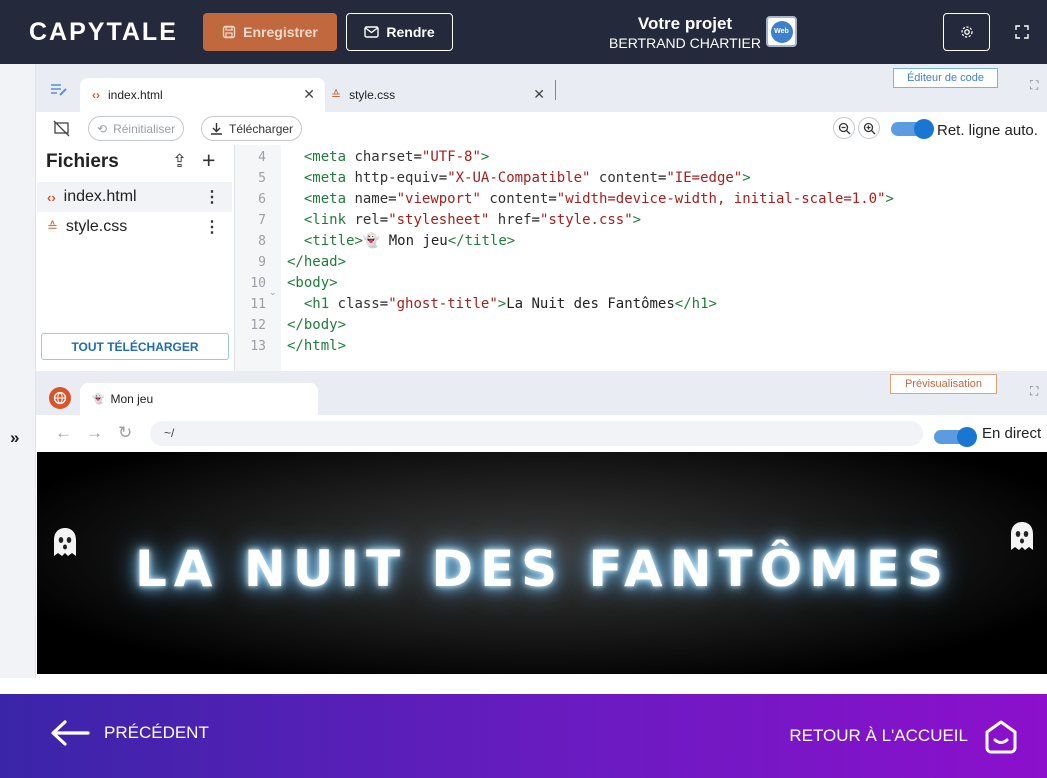 This screenshot has width=1047, height=778. Describe the element at coordinates (144, 128) in the screenshot. I see `reset-label: Réinitialiser` at that location.